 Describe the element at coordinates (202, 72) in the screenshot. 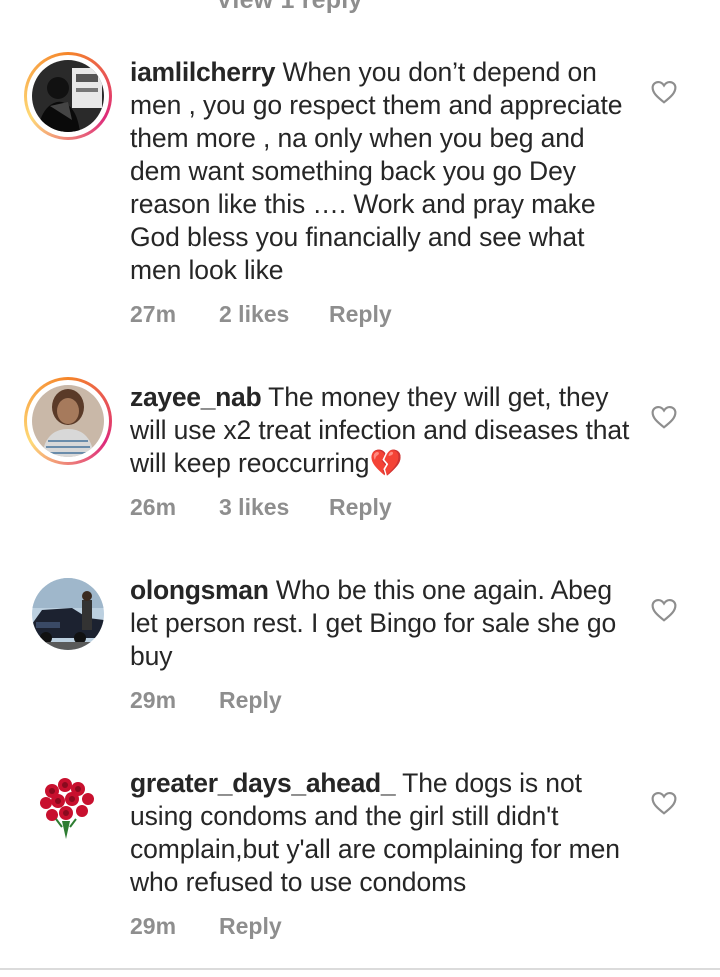

I see `comment-username: iamlilcherry` at that location.